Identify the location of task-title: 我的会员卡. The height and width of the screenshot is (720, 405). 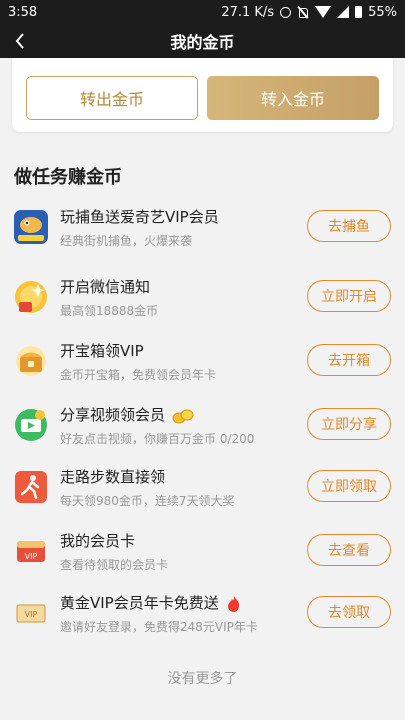
(98, 541).